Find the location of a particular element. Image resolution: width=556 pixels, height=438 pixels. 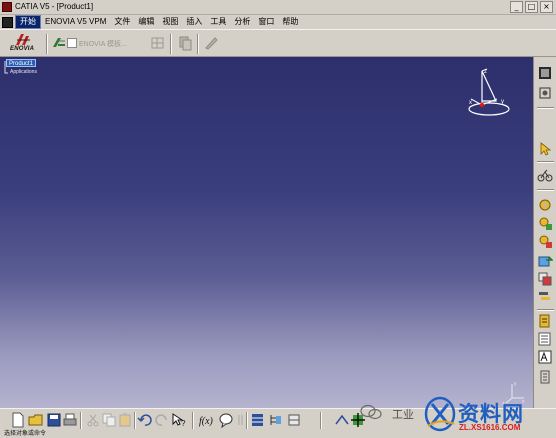

watermark-url: ZL.XS1616.COM is located at coordinates (490, 427).